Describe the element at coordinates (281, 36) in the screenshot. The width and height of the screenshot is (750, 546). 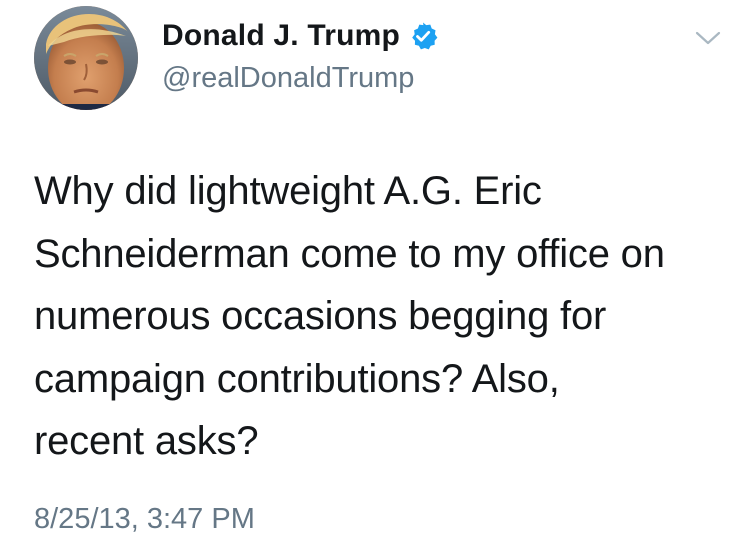
I see `display-name: Donald J. Trump` at that location.